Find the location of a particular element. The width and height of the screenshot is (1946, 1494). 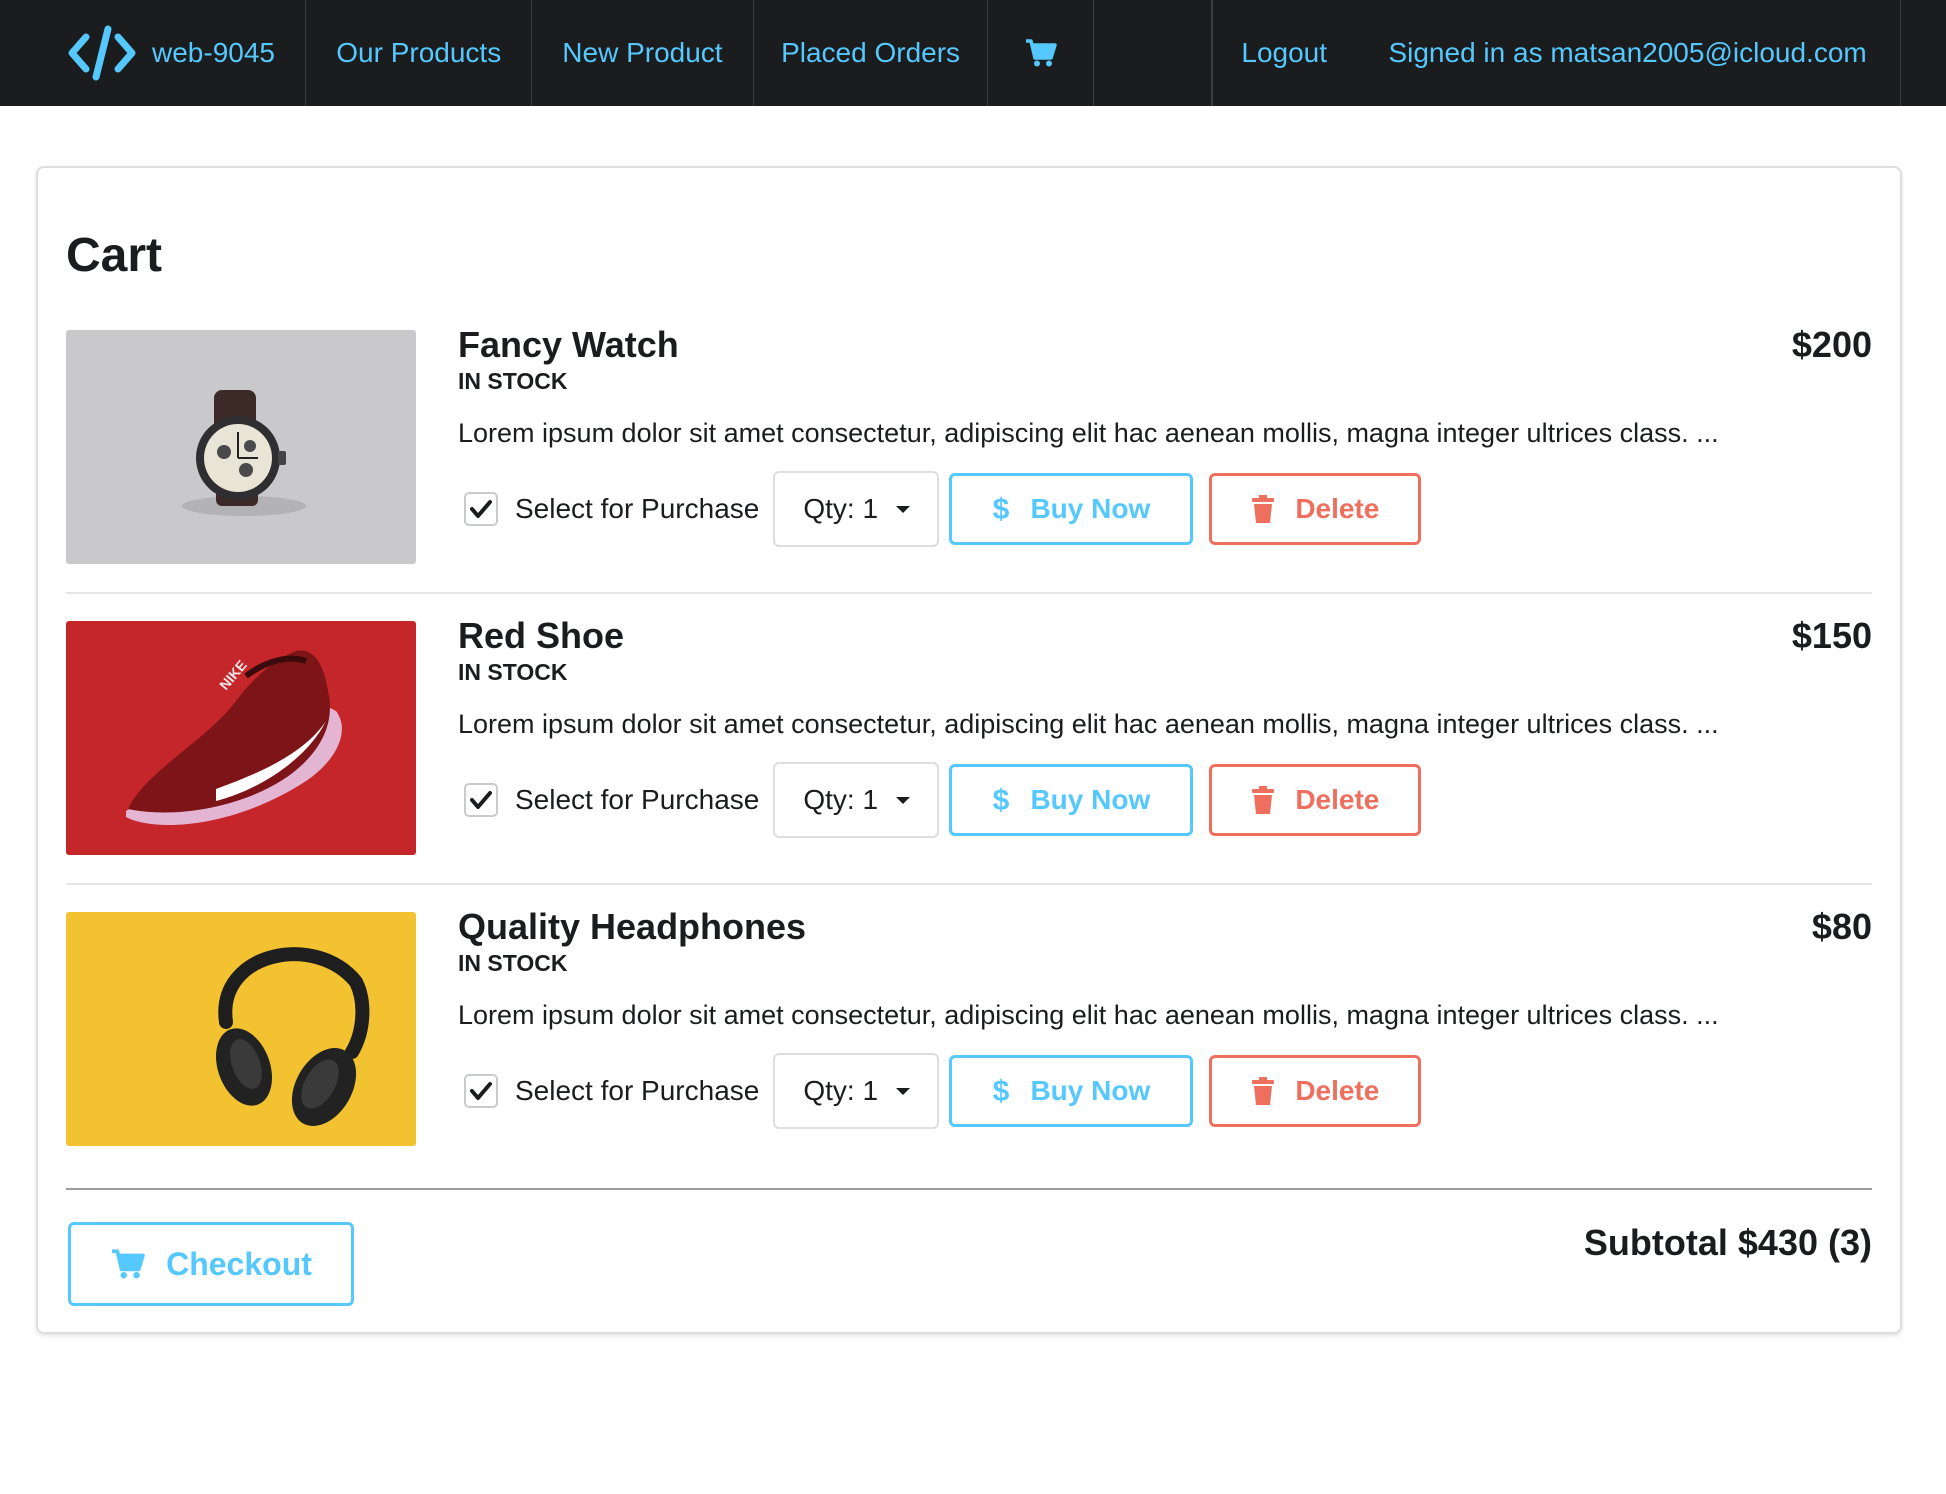

product-name: Fancy Watch is located at coordinates (568, 345).